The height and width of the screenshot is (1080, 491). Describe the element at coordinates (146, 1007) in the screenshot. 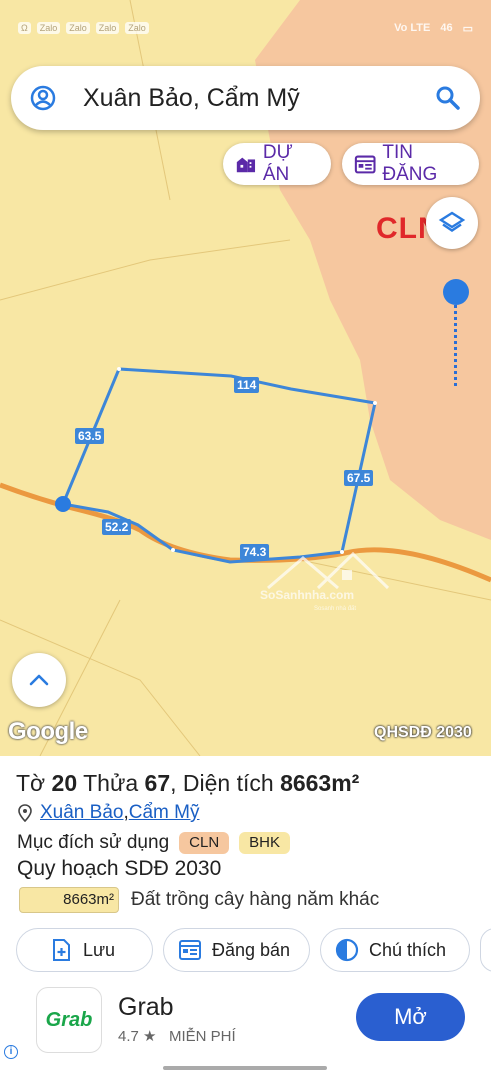

I see `ad-title: Grab` at that location.